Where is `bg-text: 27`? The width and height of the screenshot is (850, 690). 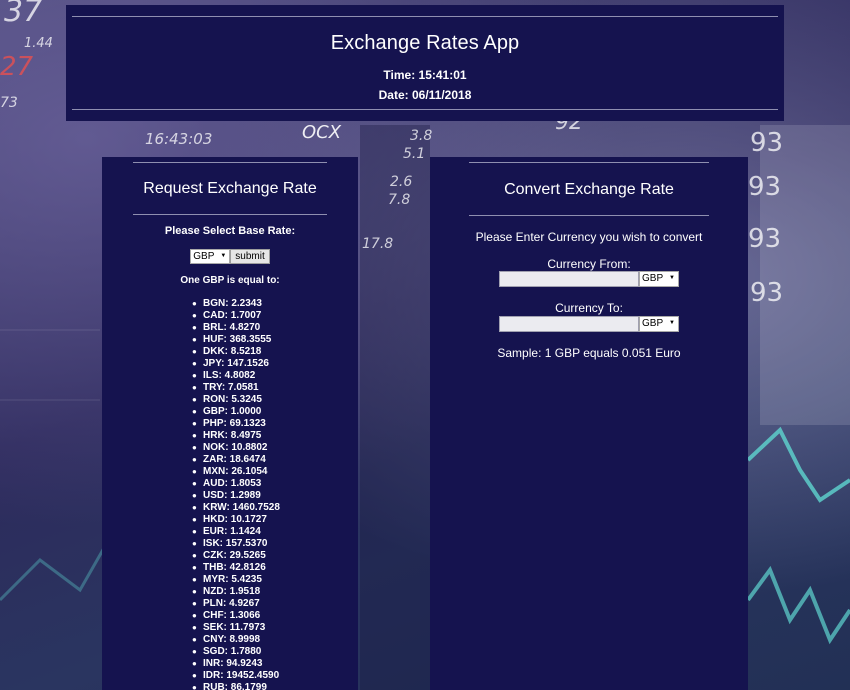
bg-text: 27 is located at coordinates (17, 67).